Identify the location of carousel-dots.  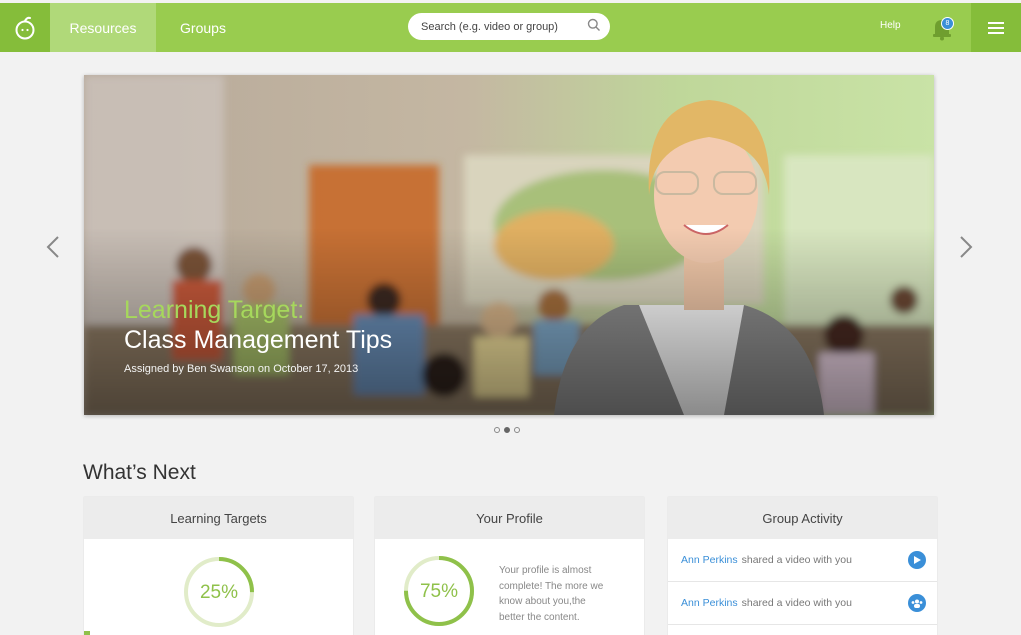
(507, 430).